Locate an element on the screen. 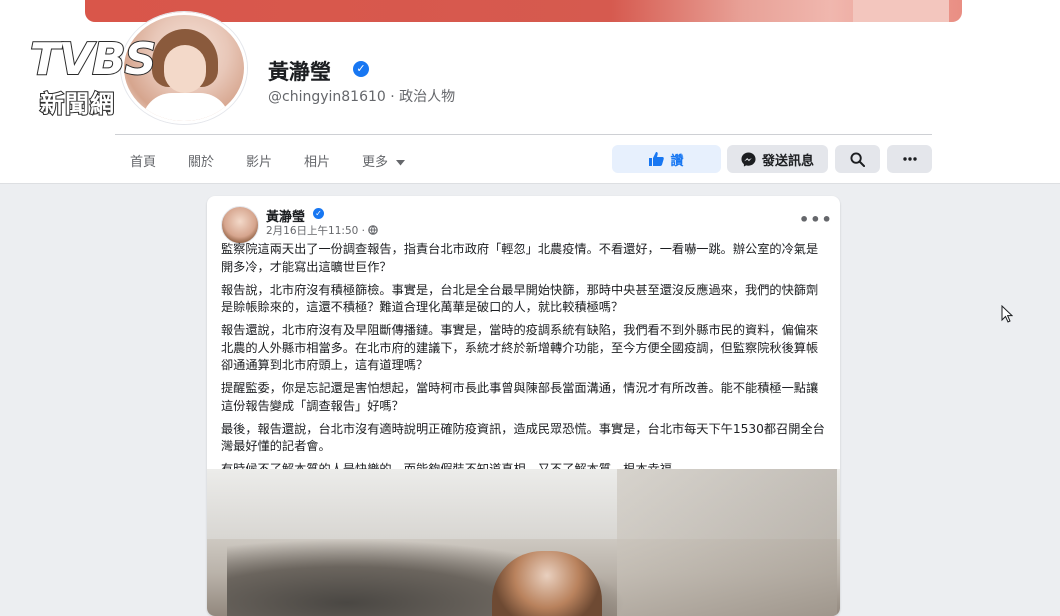 Image resolution: width=1060 pixels, height=616 pixels. search-icon is located at coordinates (857, 159).